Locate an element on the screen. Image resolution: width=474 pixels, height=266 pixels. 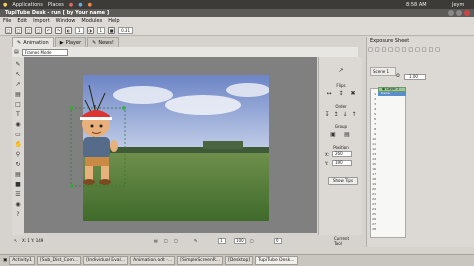
menu-import: Import is located at coordinates (41, 21).